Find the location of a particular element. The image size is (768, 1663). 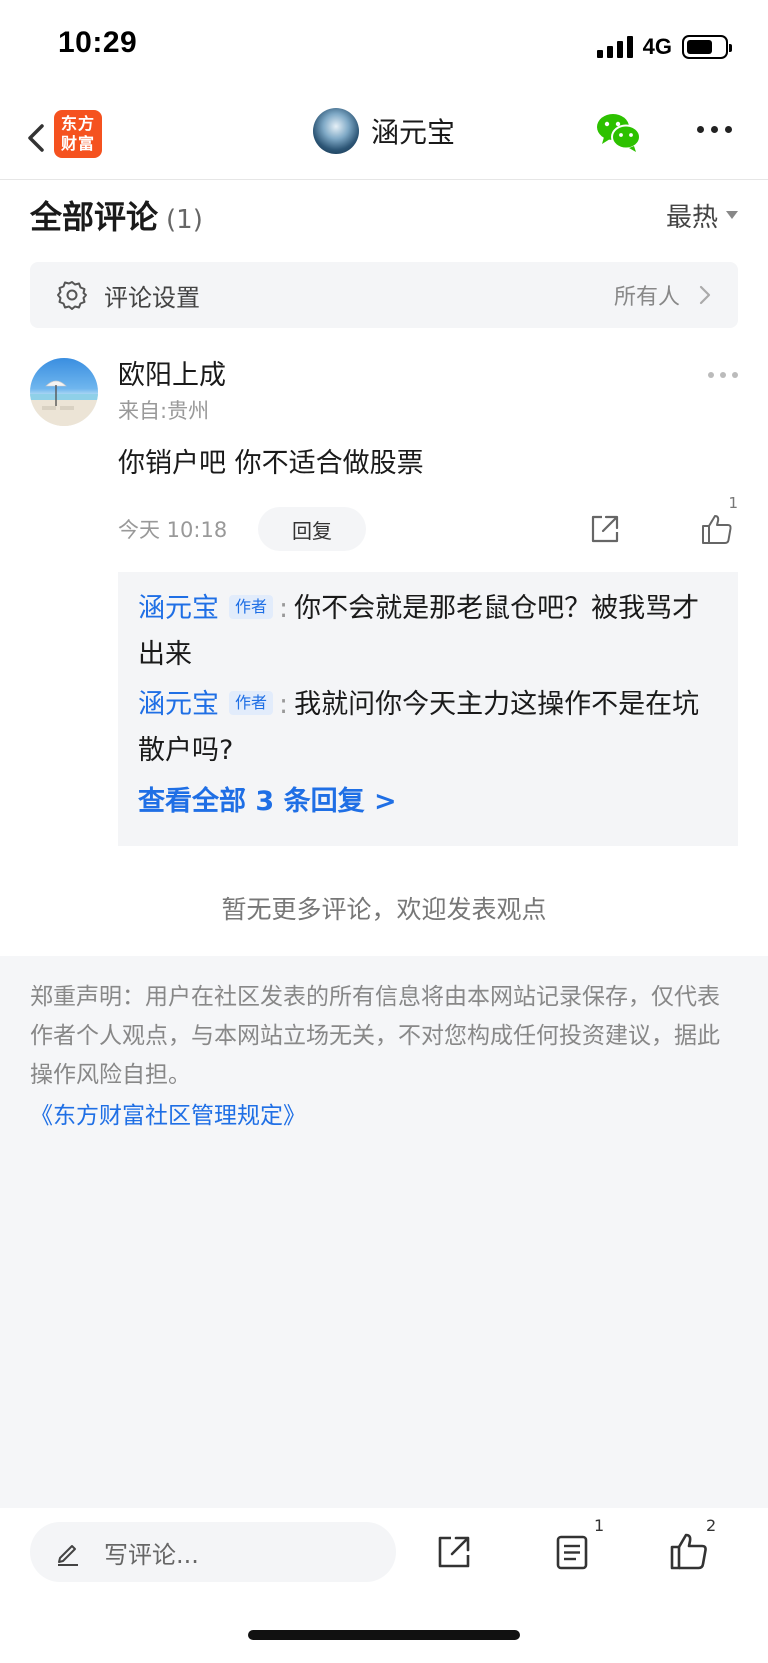

signal-icon is located at coordinates (614, 47).